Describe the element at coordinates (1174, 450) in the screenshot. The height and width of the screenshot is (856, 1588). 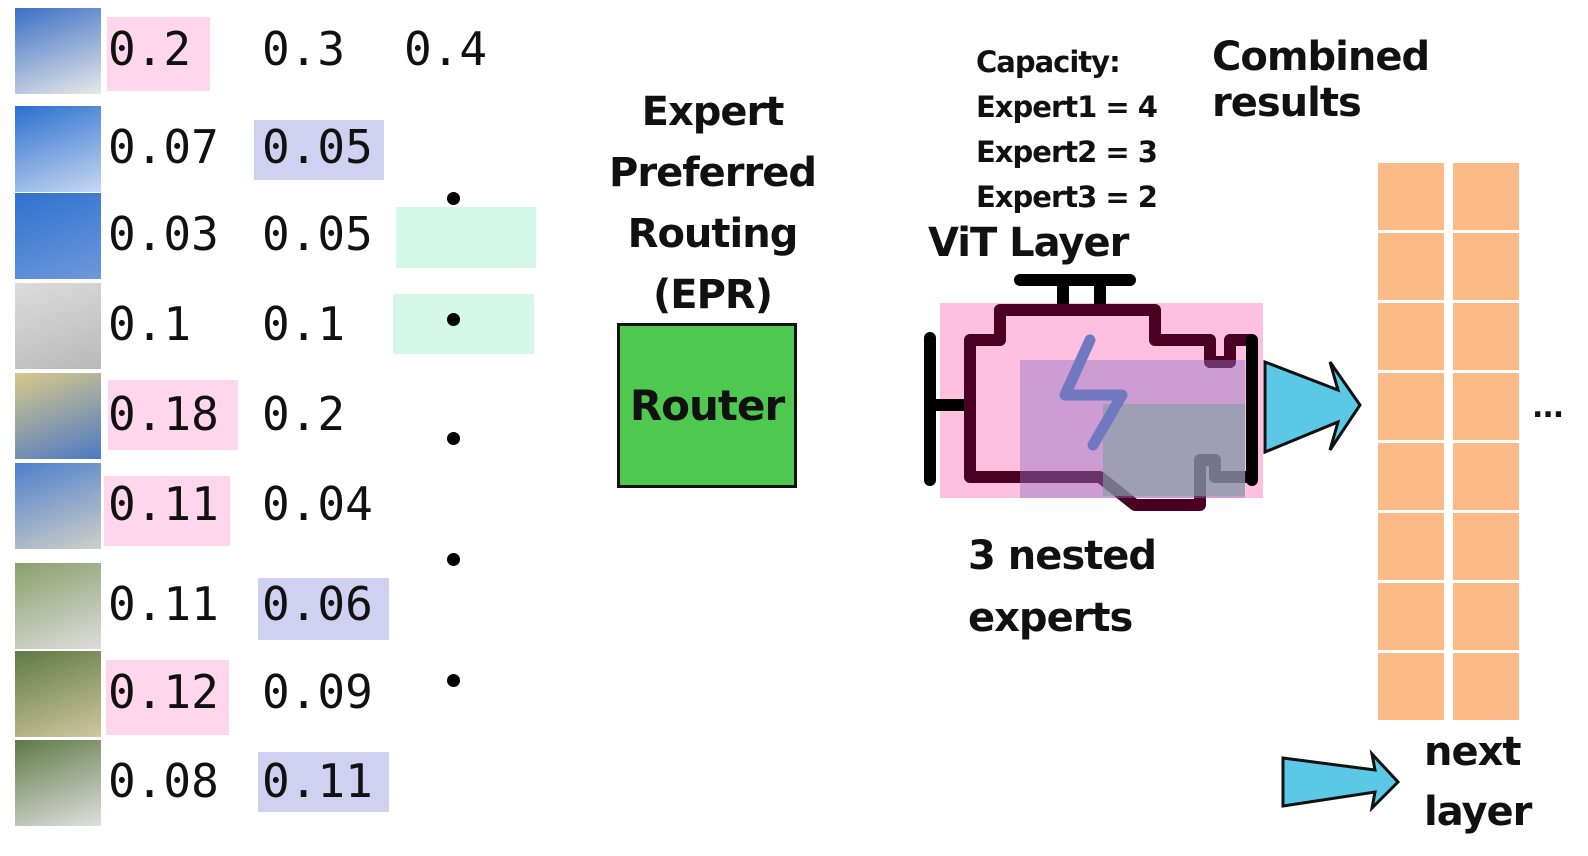
I see `expert3-region` at that location.